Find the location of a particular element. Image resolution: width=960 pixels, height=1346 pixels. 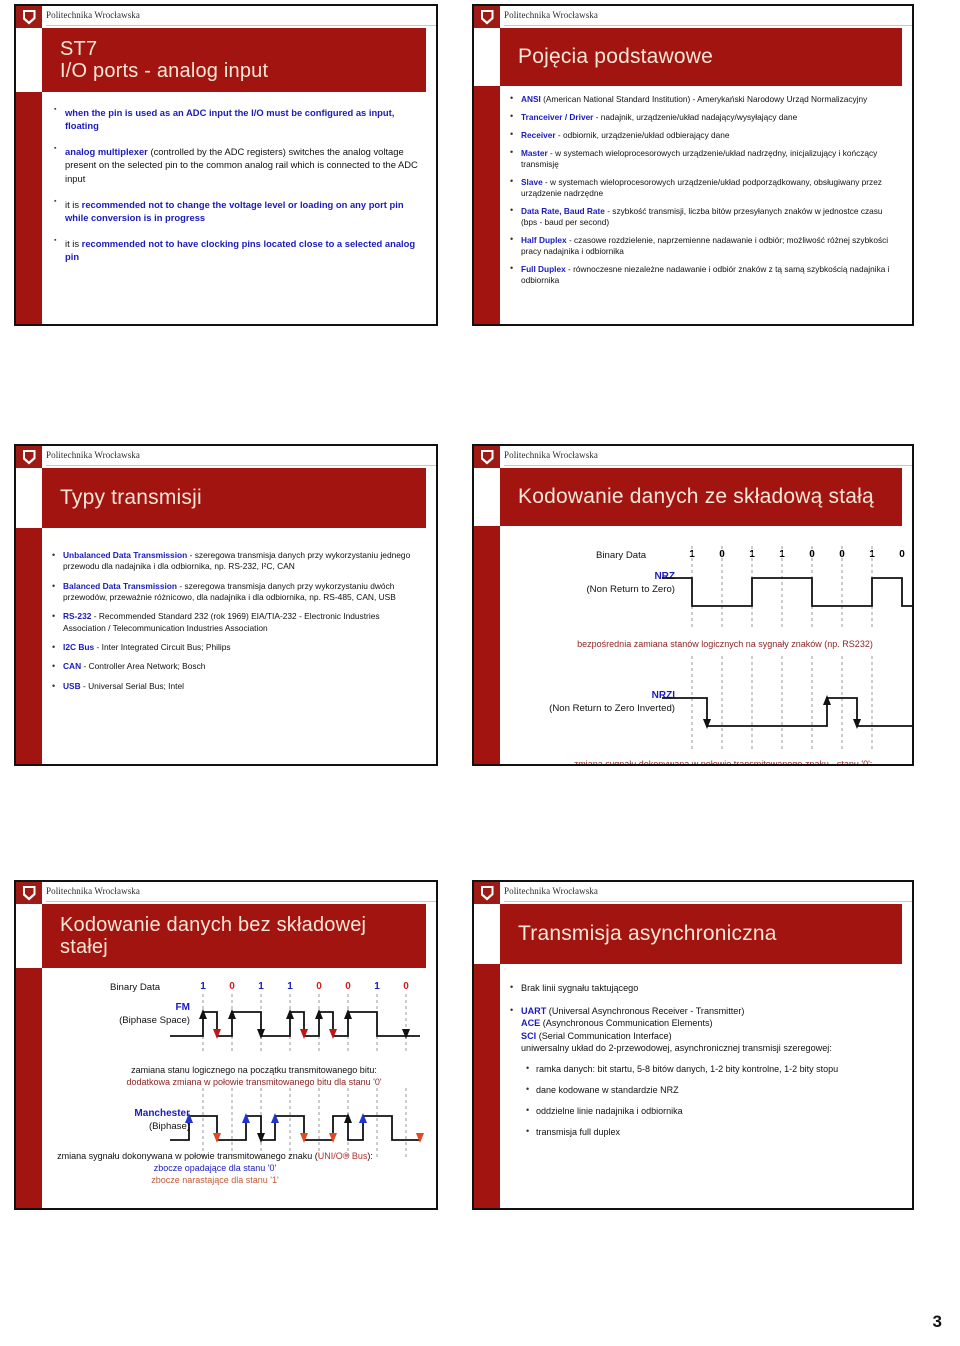

list-item: dane kodowane w standardzie NRZ is located at coordinates (712, 1089).